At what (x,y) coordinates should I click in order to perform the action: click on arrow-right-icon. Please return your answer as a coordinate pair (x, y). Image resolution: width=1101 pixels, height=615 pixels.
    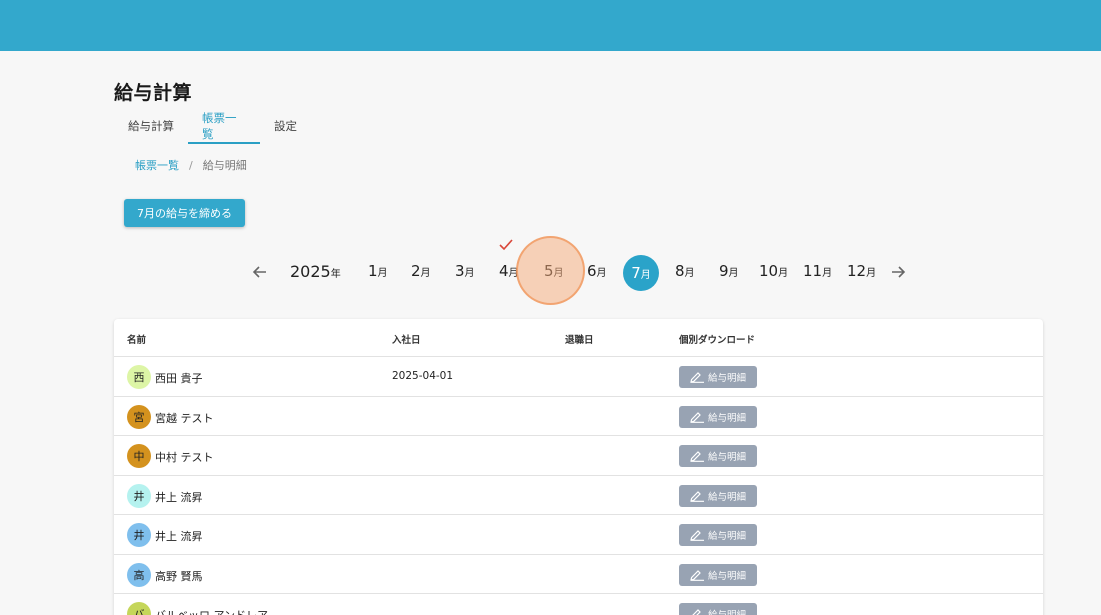
    Looking at the image, I should click on (899, 272).